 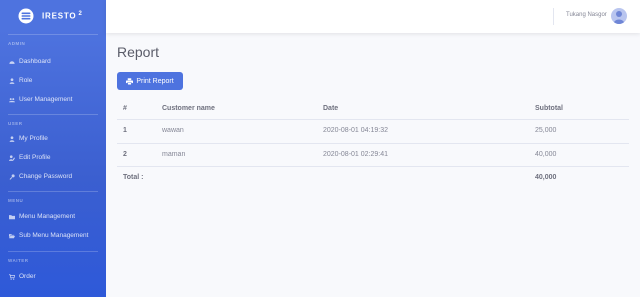 I want to click on header-number: #, so click(x=125, y=108).